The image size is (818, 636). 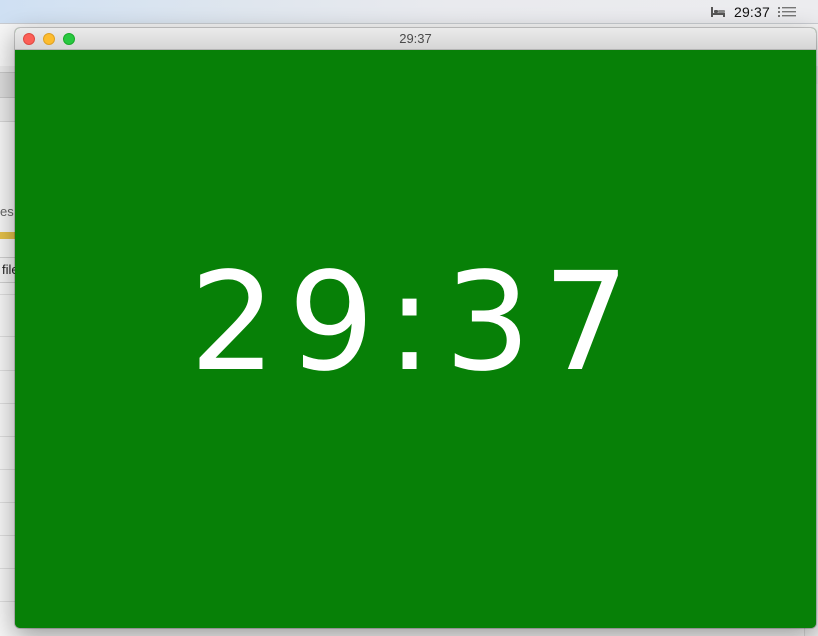 I want to click on timer-display: 29:37, so click(x=415, y=323).